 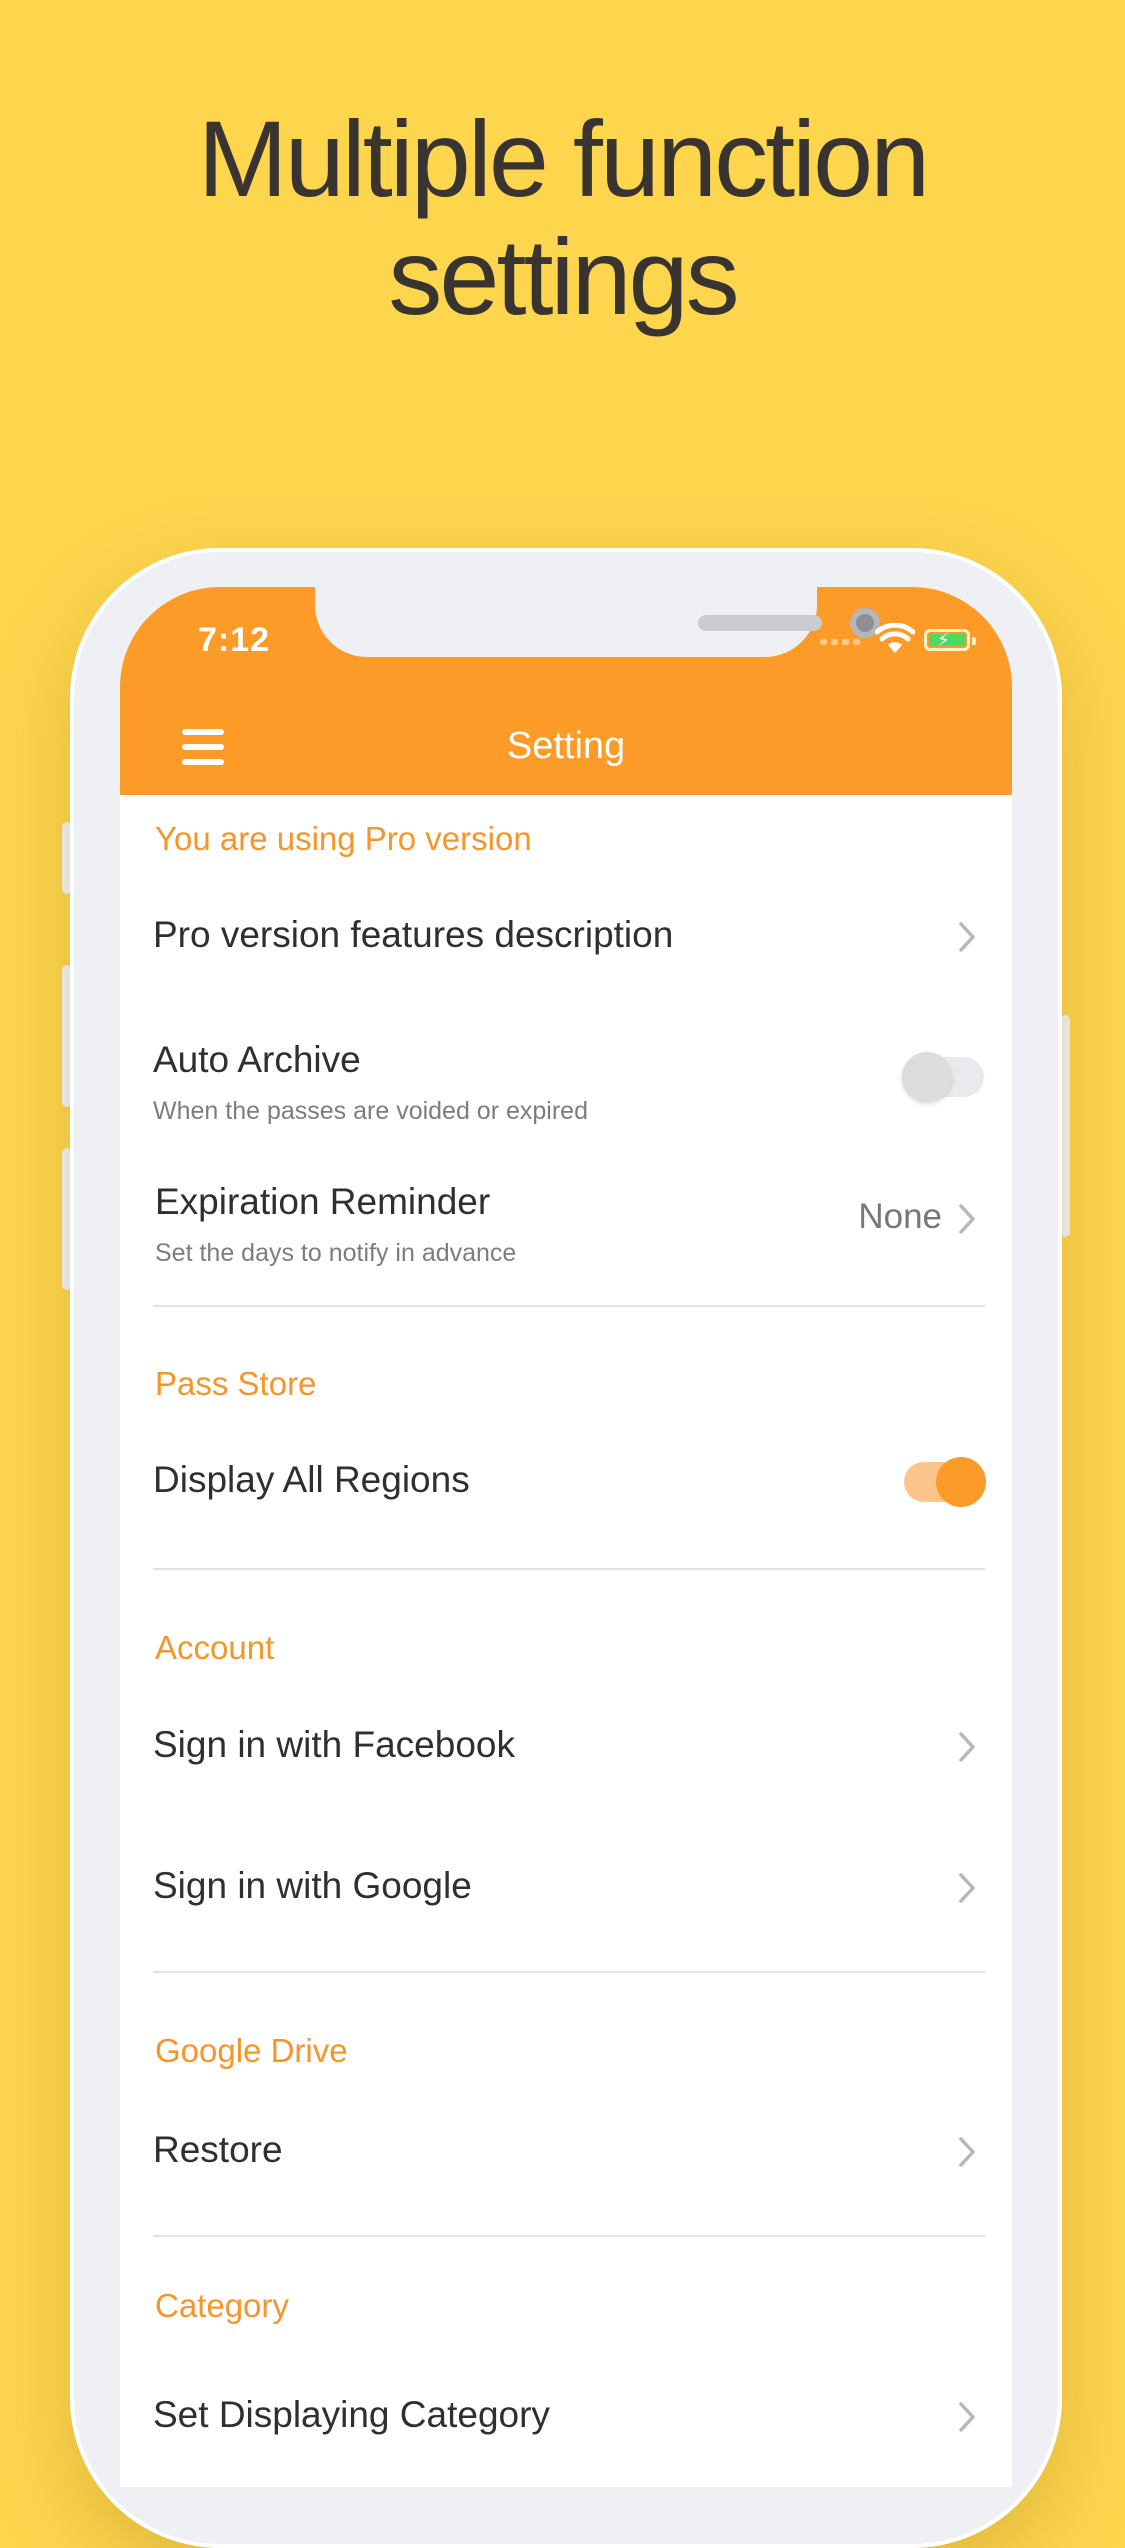 What do you see at coordinates (334, 1744) in the screenshot?
I see `row-title: Sign in with Facebook` at bounding box center [334, 1744].